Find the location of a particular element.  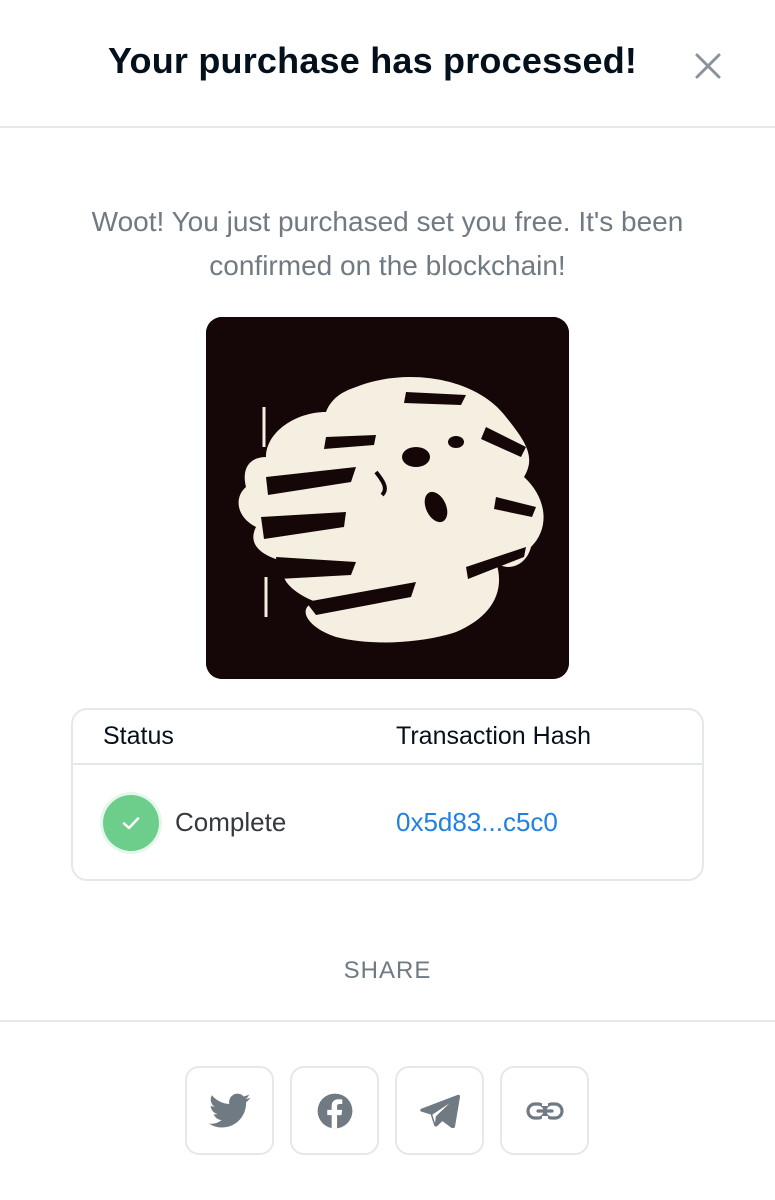

share-facebook-button is located at coordinates (334, 1110).